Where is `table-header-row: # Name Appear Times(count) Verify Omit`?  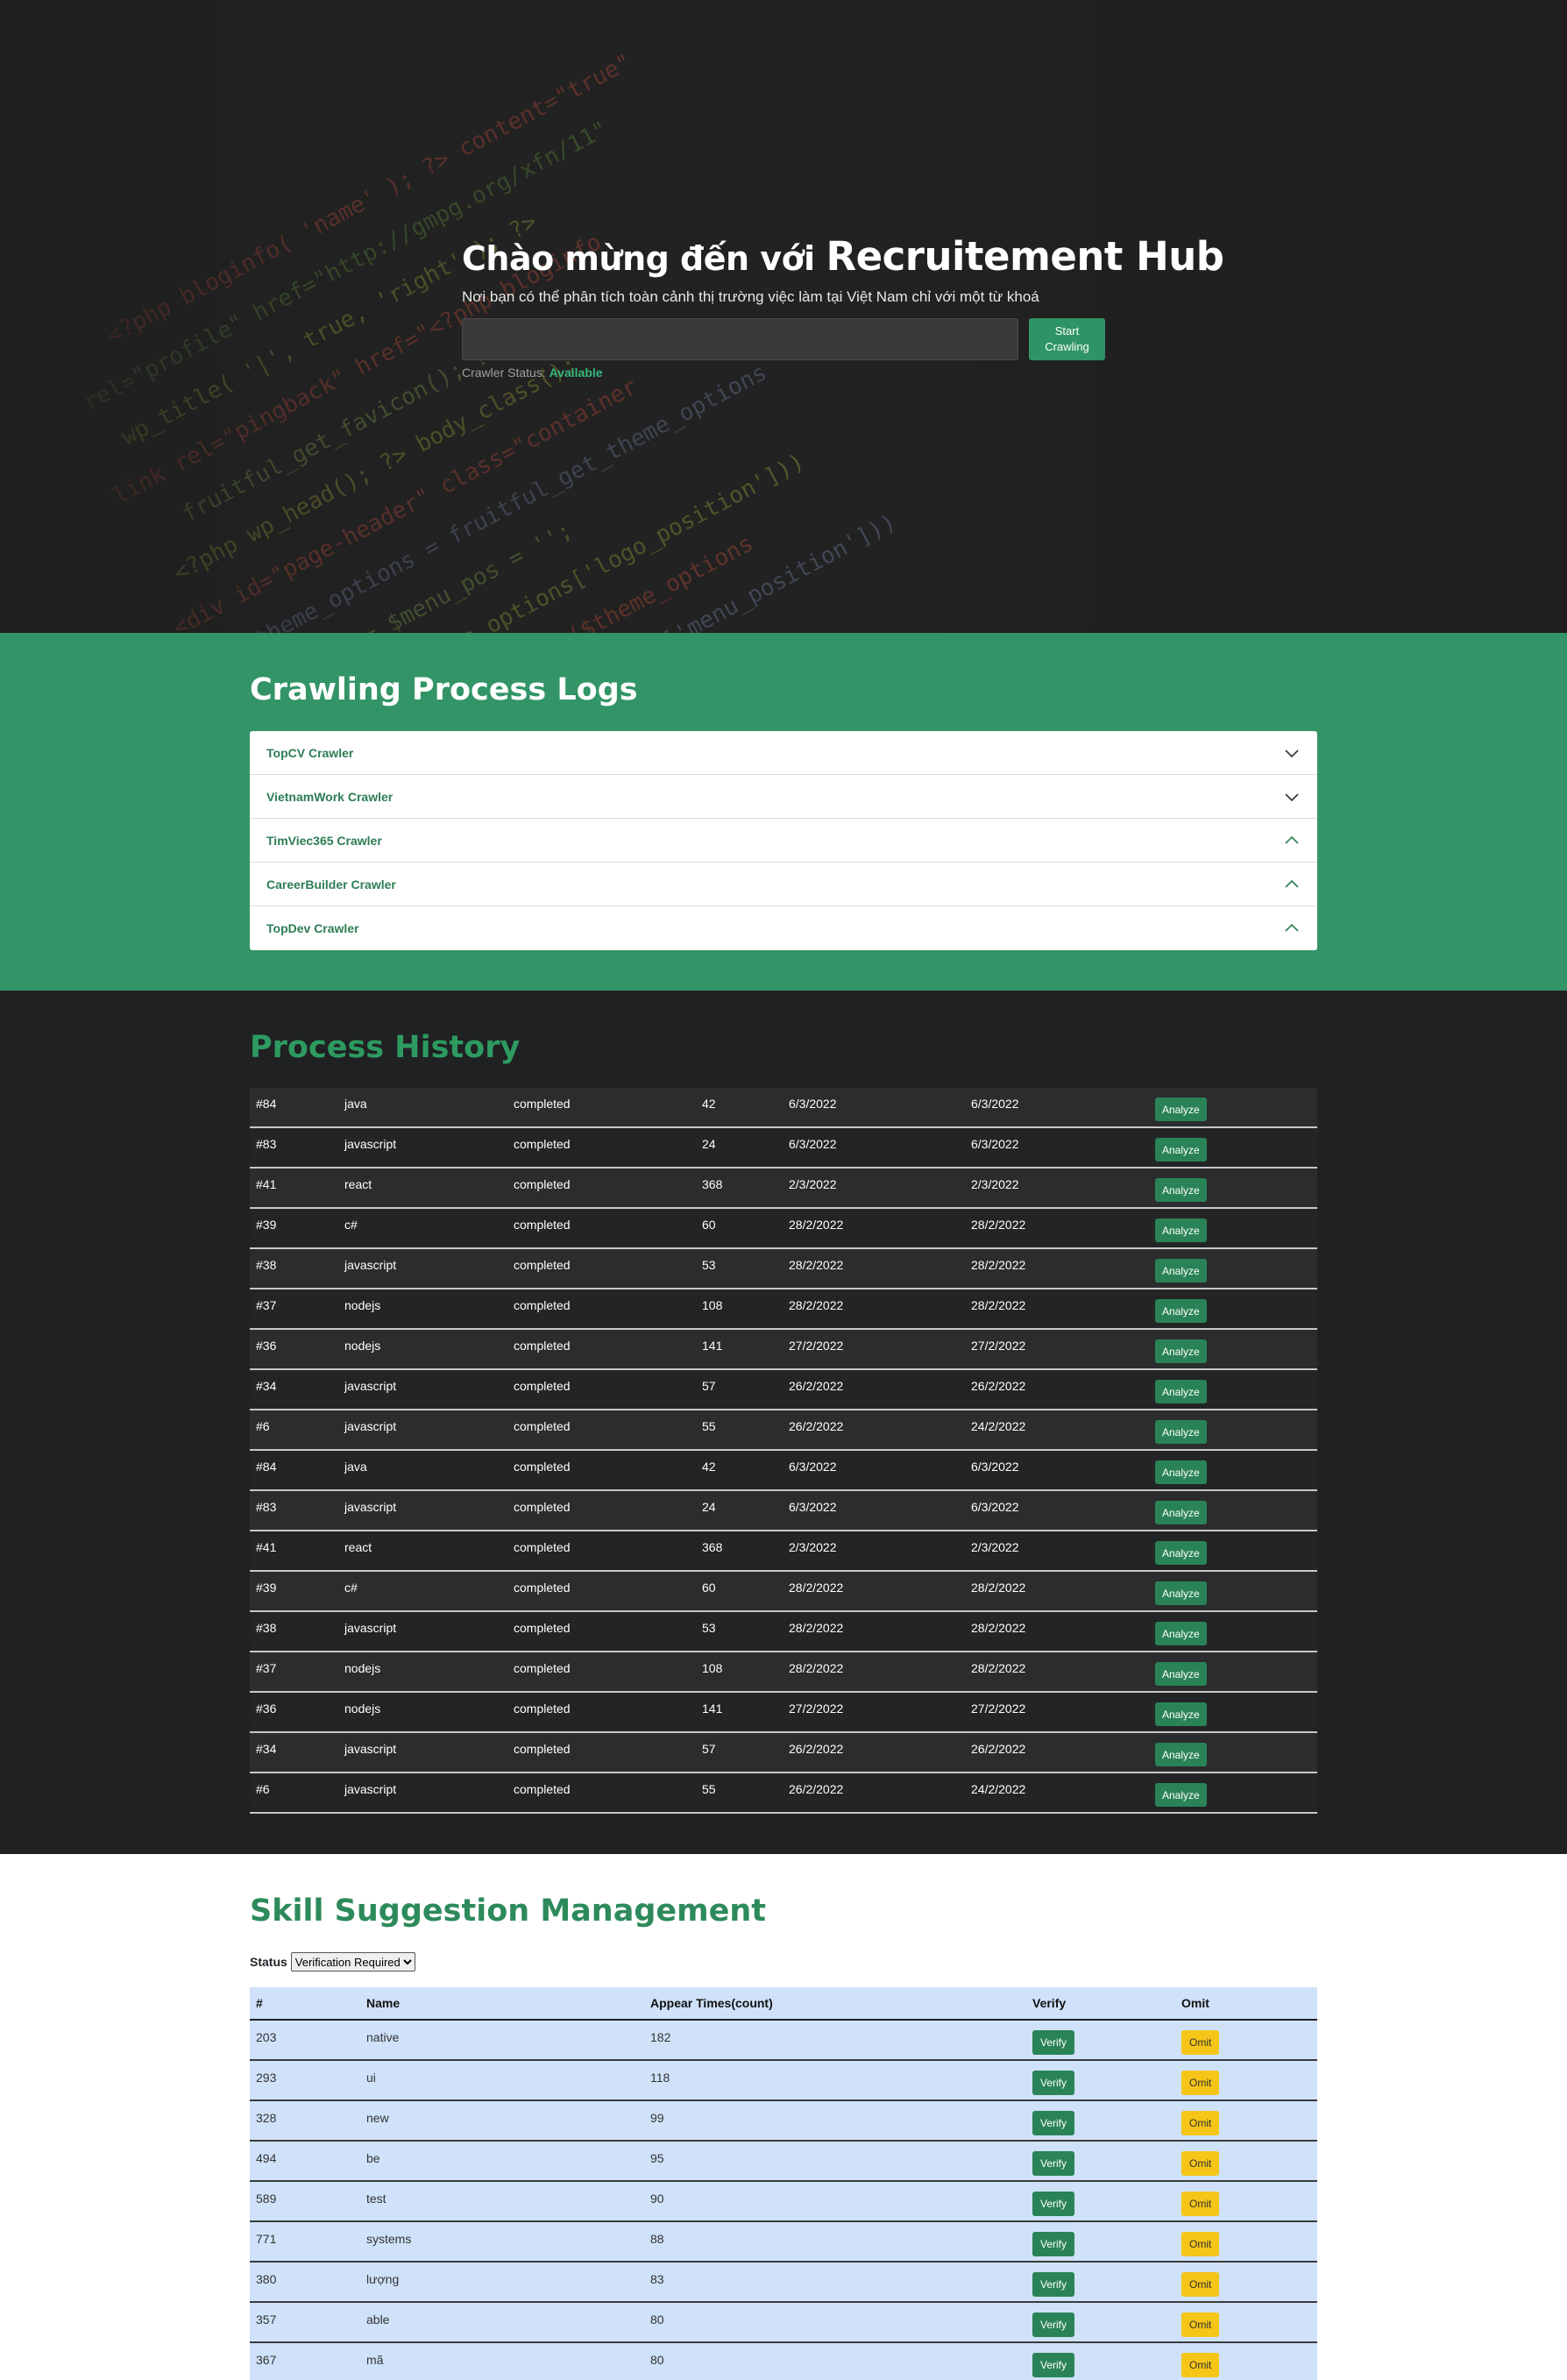 table-header-row: # Name Appear Times(count) Verify Omit is located at coordinates (783, 2004).